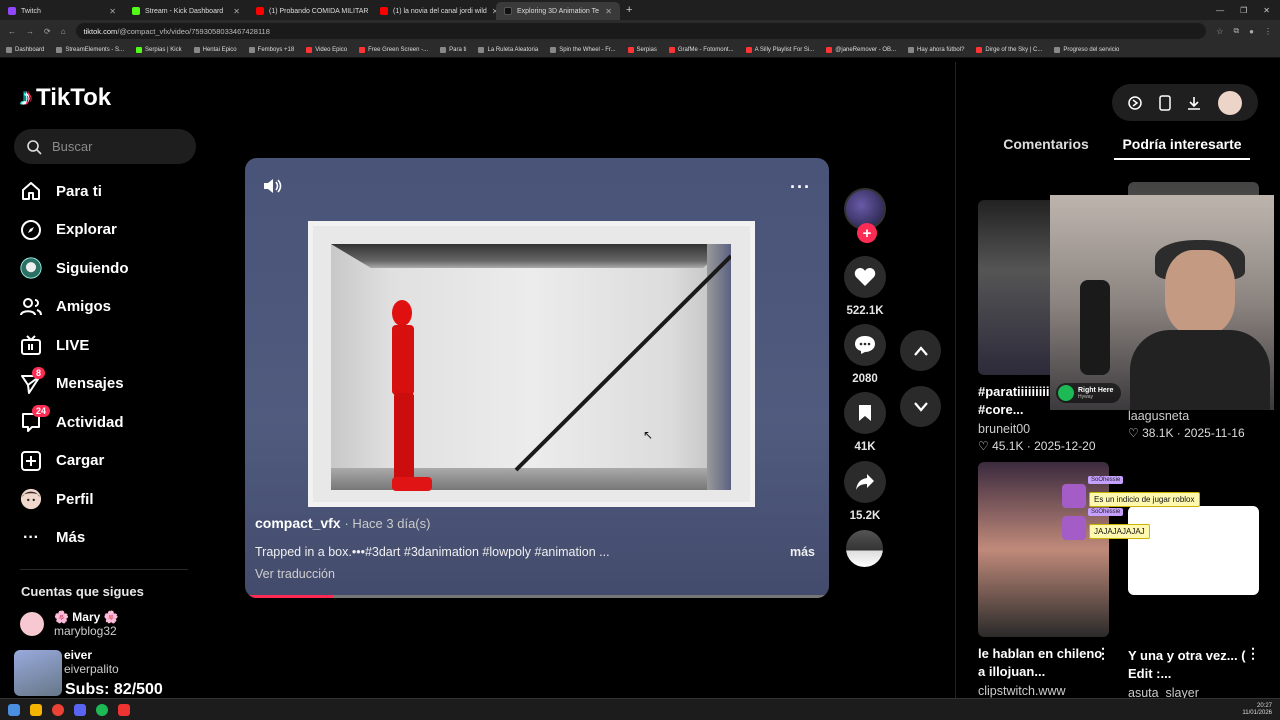  Describe the element at coordinates (105, 461) in the screenshot. I see `sidebar-item-cargar: Cargar` at that location.